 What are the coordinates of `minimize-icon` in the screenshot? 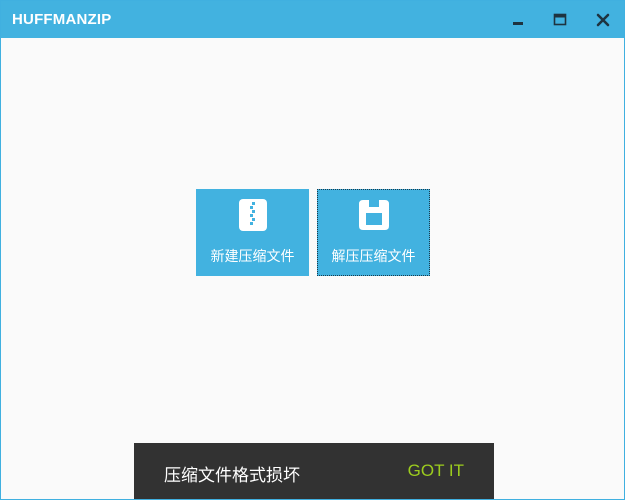 It's located at (518, 20).